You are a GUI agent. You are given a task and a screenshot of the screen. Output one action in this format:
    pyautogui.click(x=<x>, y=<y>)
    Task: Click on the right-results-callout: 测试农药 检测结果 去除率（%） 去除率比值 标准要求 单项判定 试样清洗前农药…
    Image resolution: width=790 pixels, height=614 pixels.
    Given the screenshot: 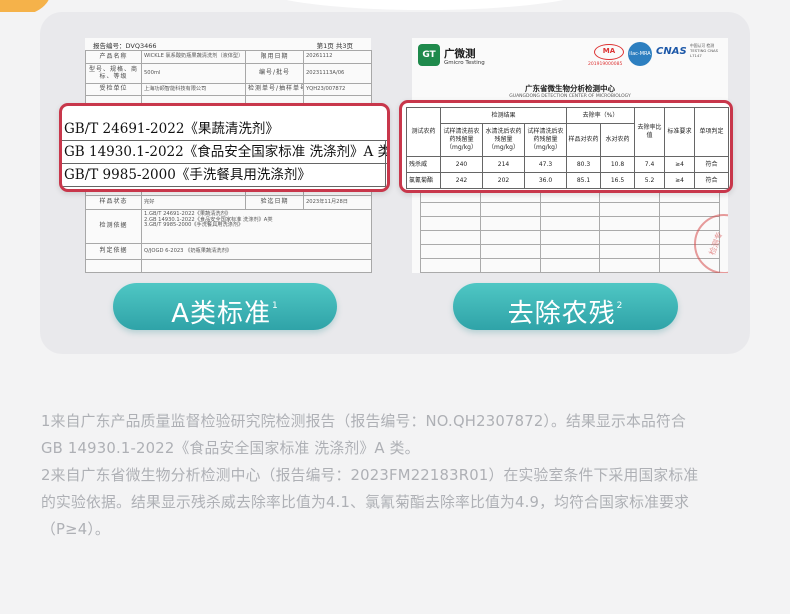 What is the action you would take?
    pyautogui.click(x=566, y=146)
    